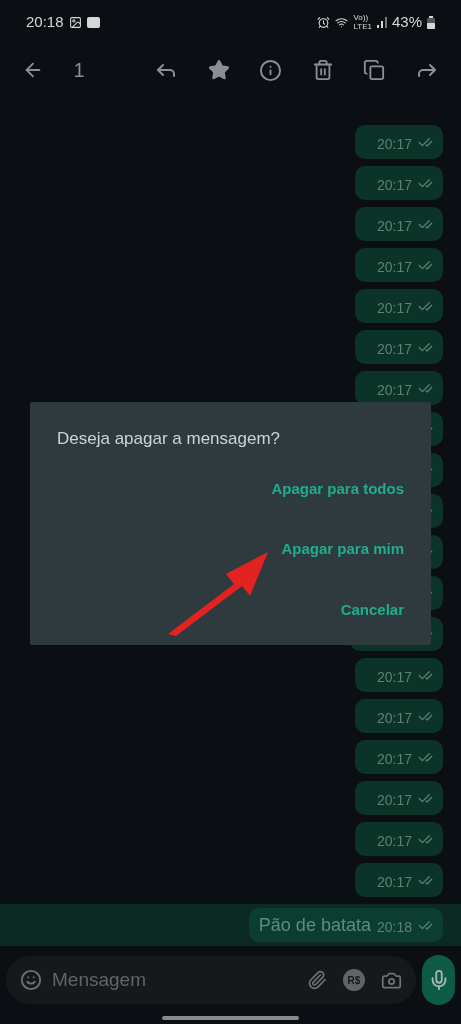 This screenshot has height=1024, width=461. What do you see at coordinates (337, 488) in the screenshot?
I see `dialog-action: Apagar para todos` at bounding box center [337, 488].